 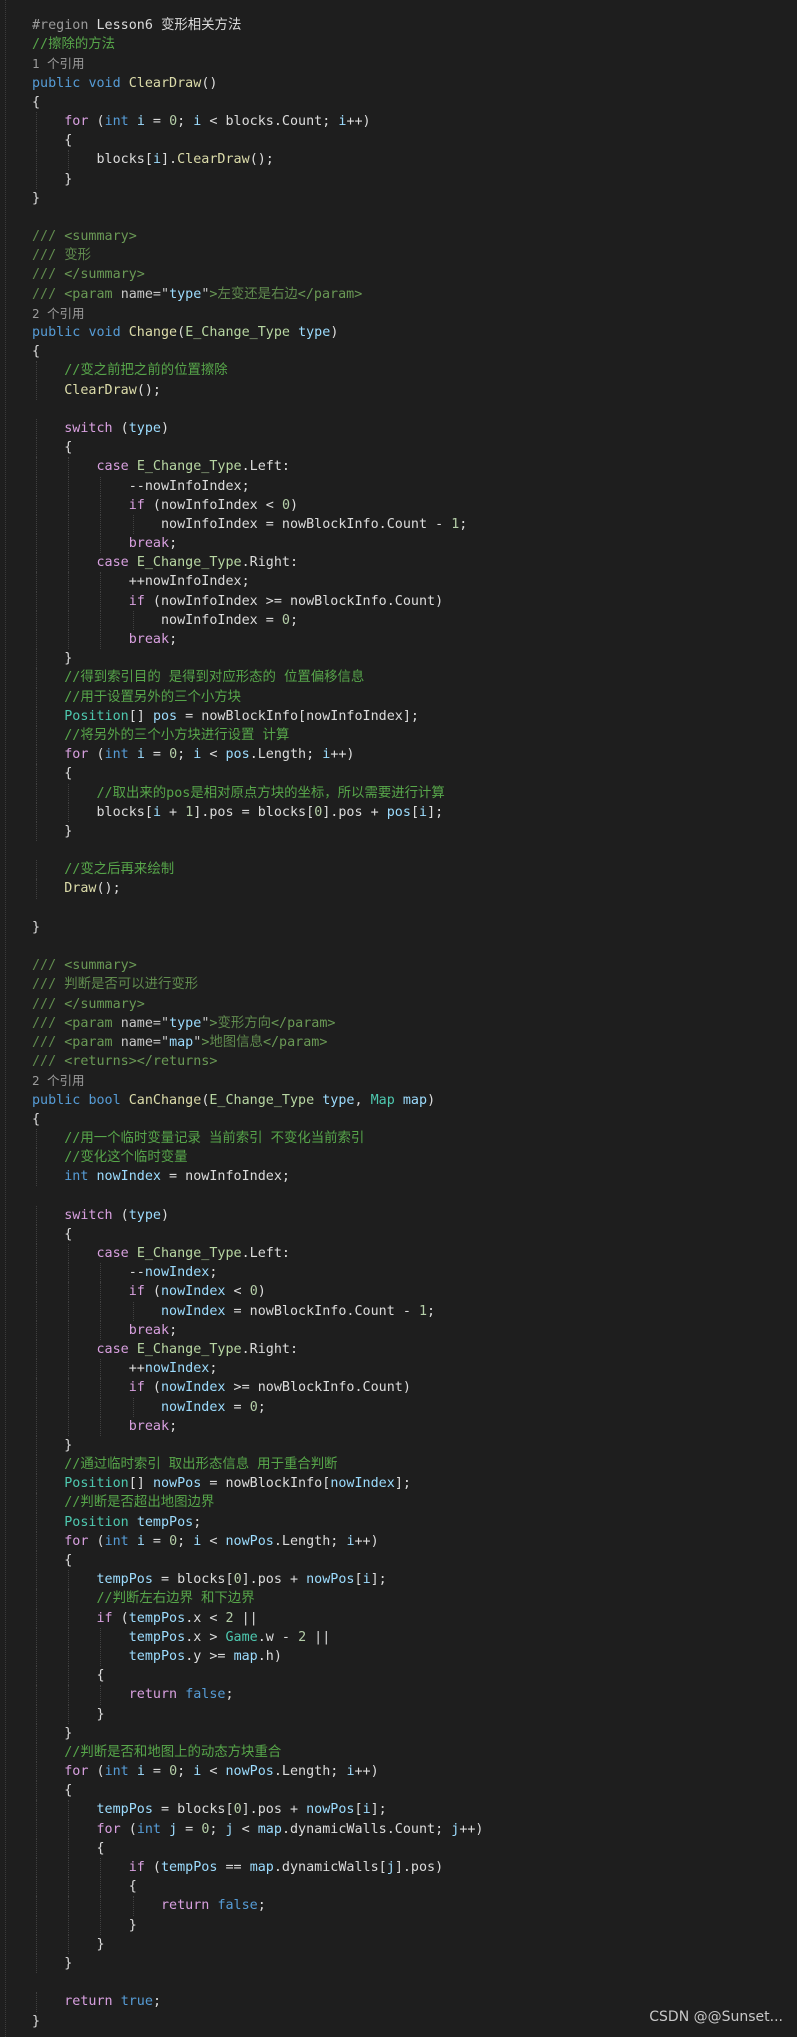 What do you see at coordinates (258, 1944) in the screenshot?
I see `code-line: }` at bounding box center [258, 1944].